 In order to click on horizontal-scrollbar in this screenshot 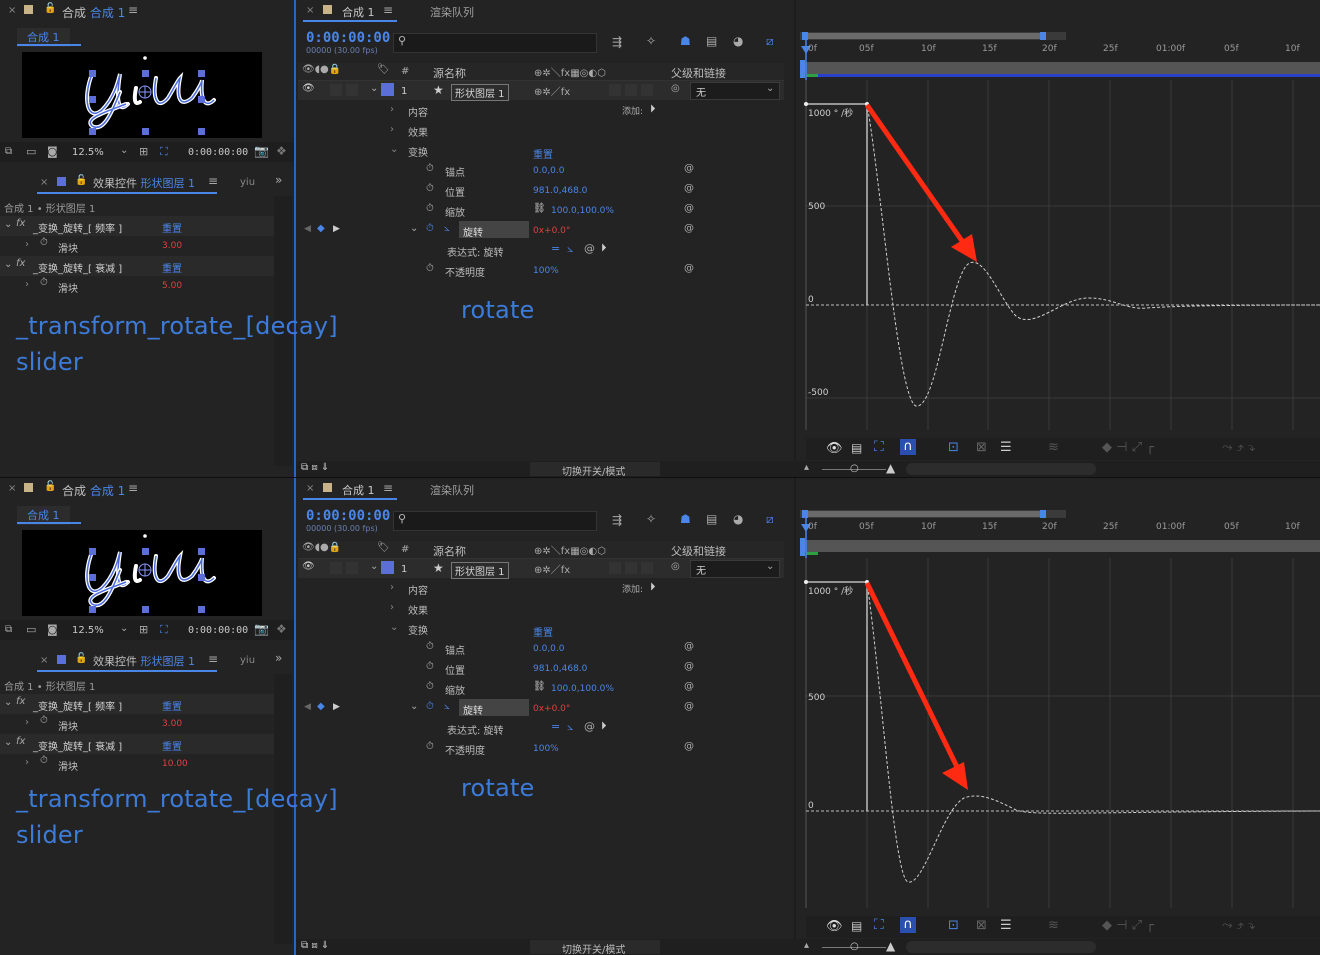, I will do `click(1001, 947)`.